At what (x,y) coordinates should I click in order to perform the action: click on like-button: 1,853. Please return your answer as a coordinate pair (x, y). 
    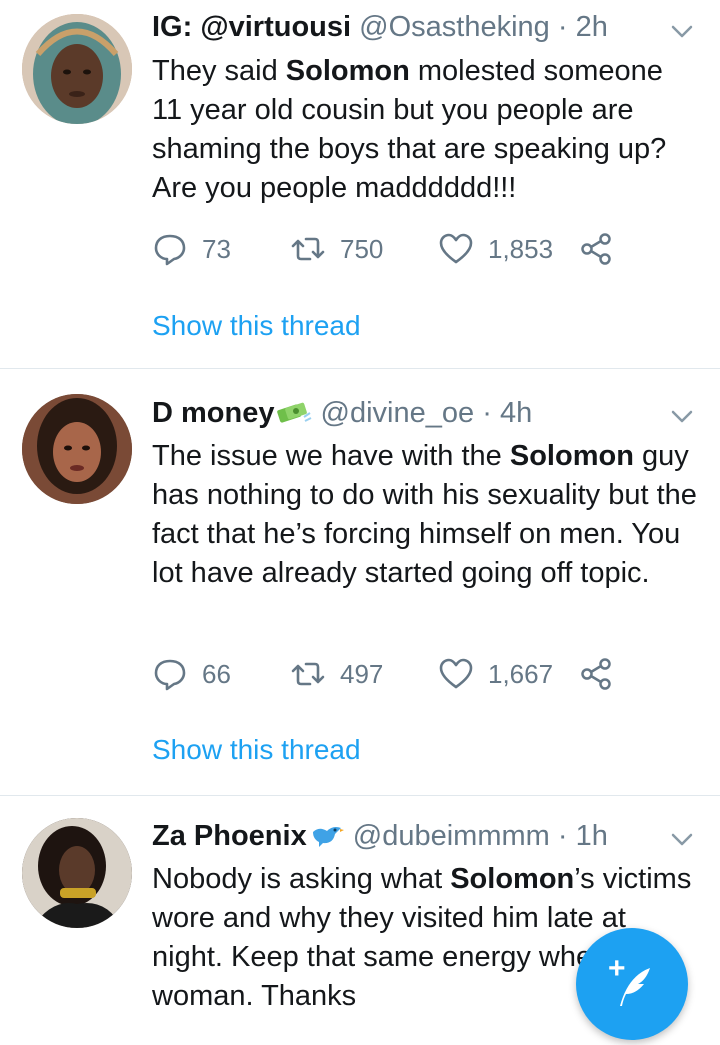
    Looking at the image, I should click on (495, 249).